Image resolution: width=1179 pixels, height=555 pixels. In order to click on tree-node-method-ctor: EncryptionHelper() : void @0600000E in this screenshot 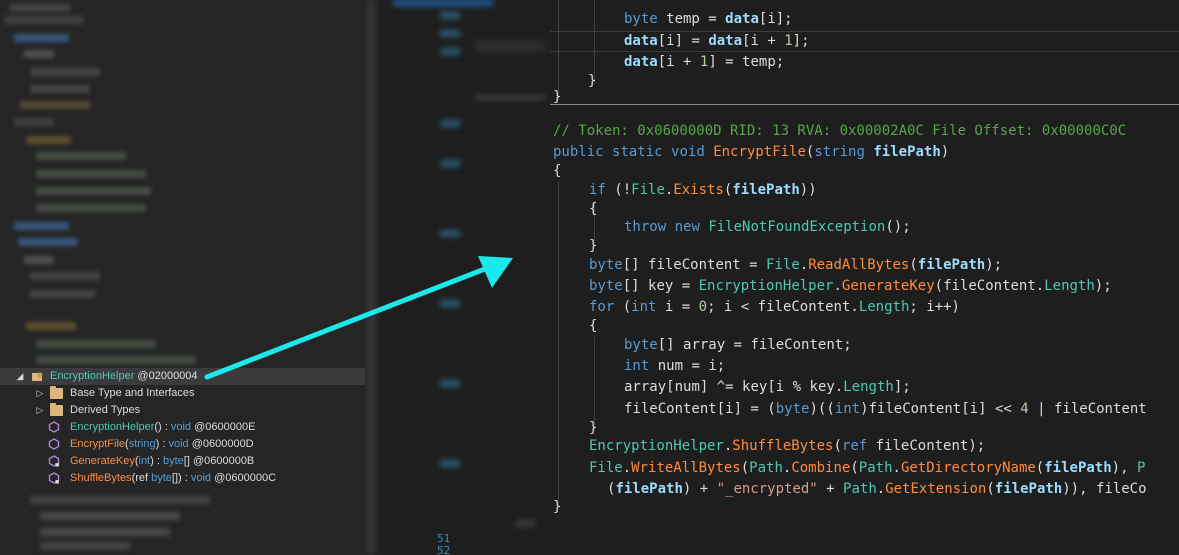, I will do `click(182, 427)`.